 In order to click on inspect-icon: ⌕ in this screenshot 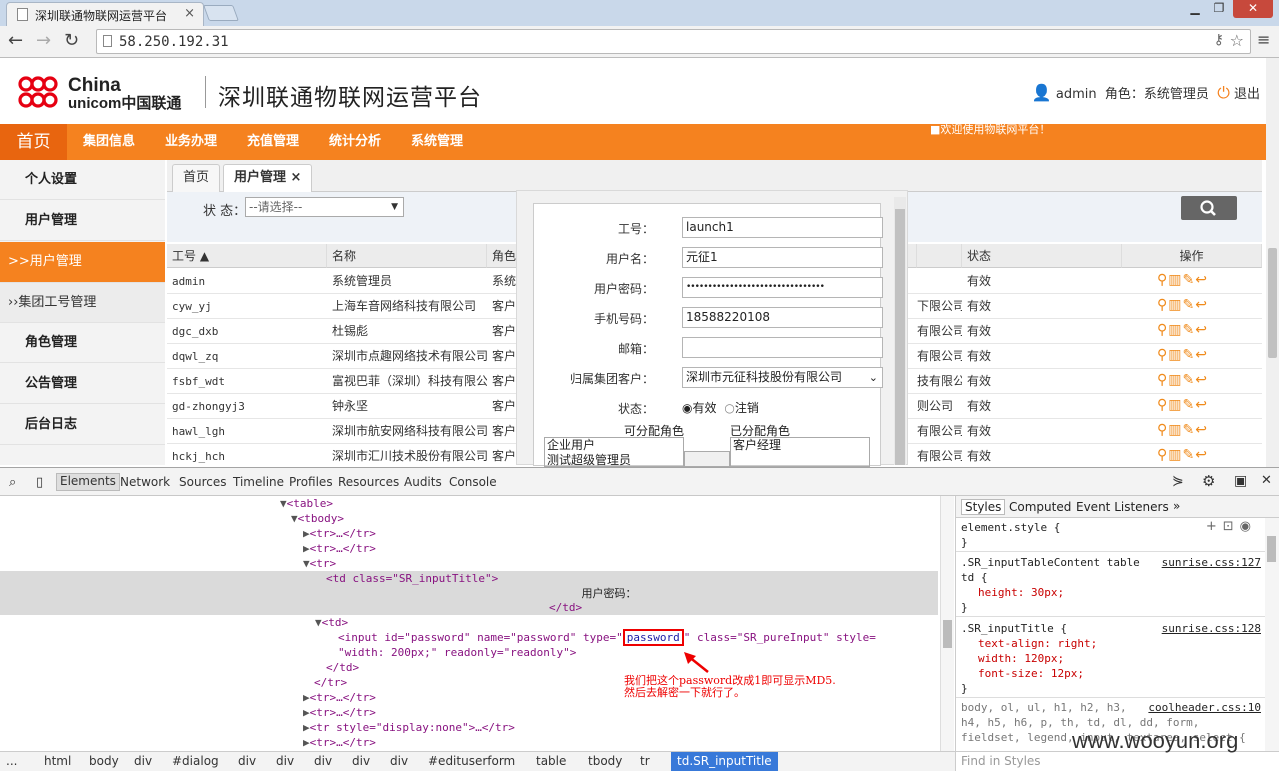, I will do `click(12, 482)`.